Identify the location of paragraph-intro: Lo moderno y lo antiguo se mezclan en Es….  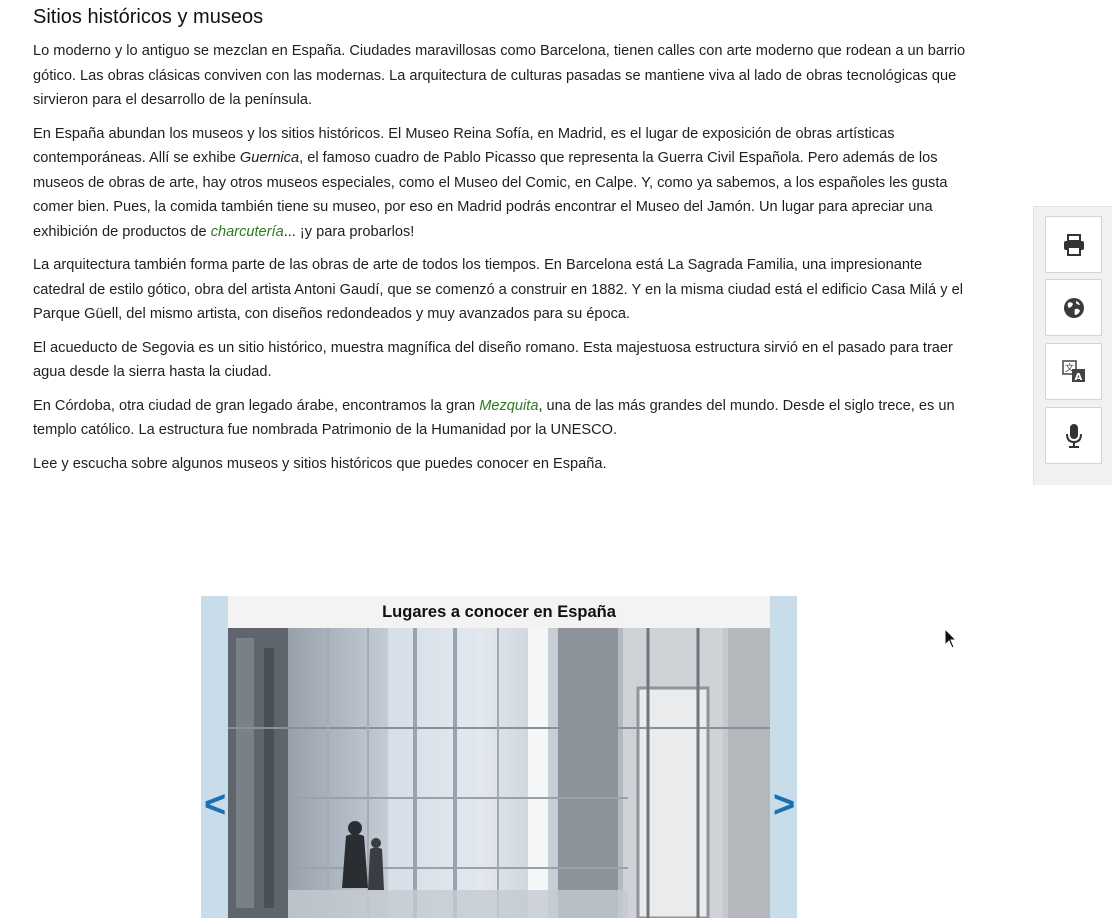
(499, 75).